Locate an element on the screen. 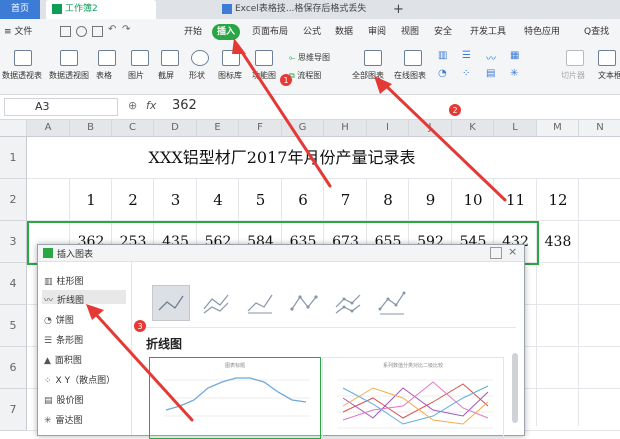 This screenshot has width=620, height=439. arrow-2-shaft is located at coordinates (443, 141).